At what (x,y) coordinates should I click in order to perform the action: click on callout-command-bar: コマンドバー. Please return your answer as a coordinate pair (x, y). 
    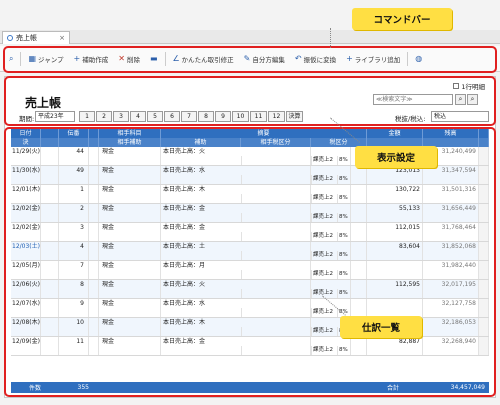
    Looking at the image, I should click on (402, 19).